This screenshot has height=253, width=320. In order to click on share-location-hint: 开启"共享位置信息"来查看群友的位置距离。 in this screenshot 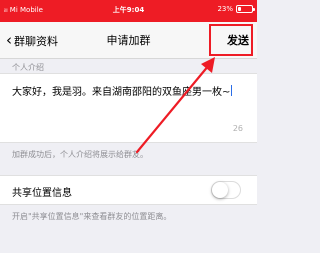, I will do `click(92, 216)`.